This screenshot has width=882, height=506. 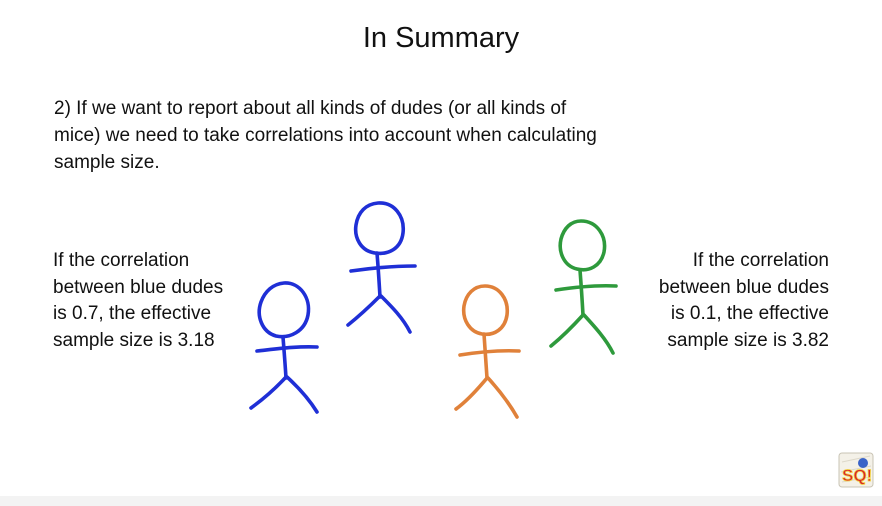 I want to click on statquest-logo-icon: SQ!, so click(x=856, y=470).